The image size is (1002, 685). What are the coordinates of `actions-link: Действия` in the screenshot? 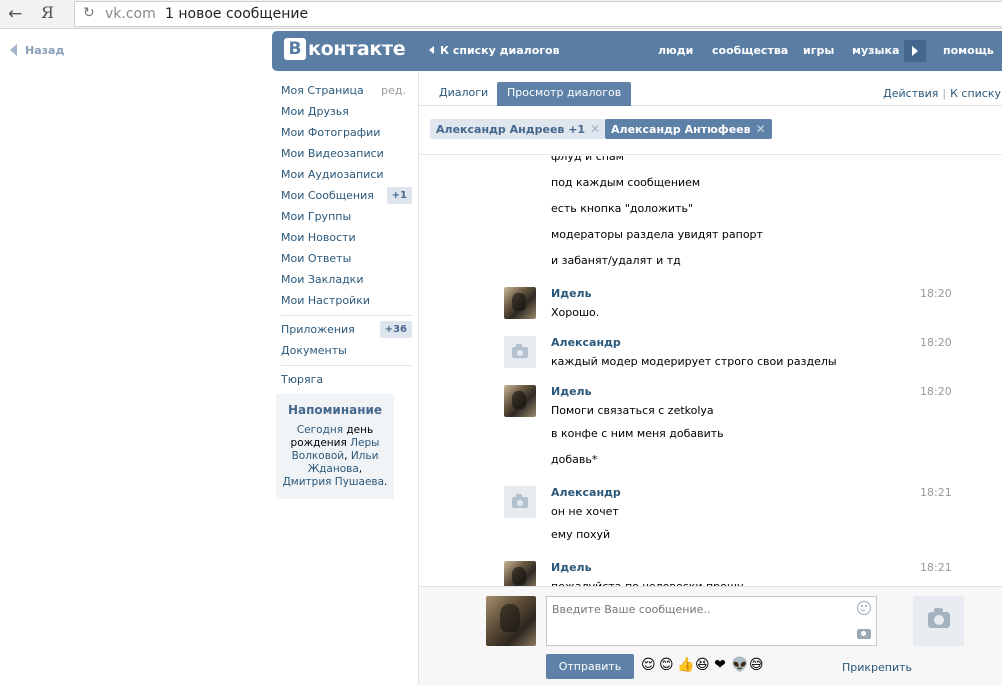 It's located at (910, 93).